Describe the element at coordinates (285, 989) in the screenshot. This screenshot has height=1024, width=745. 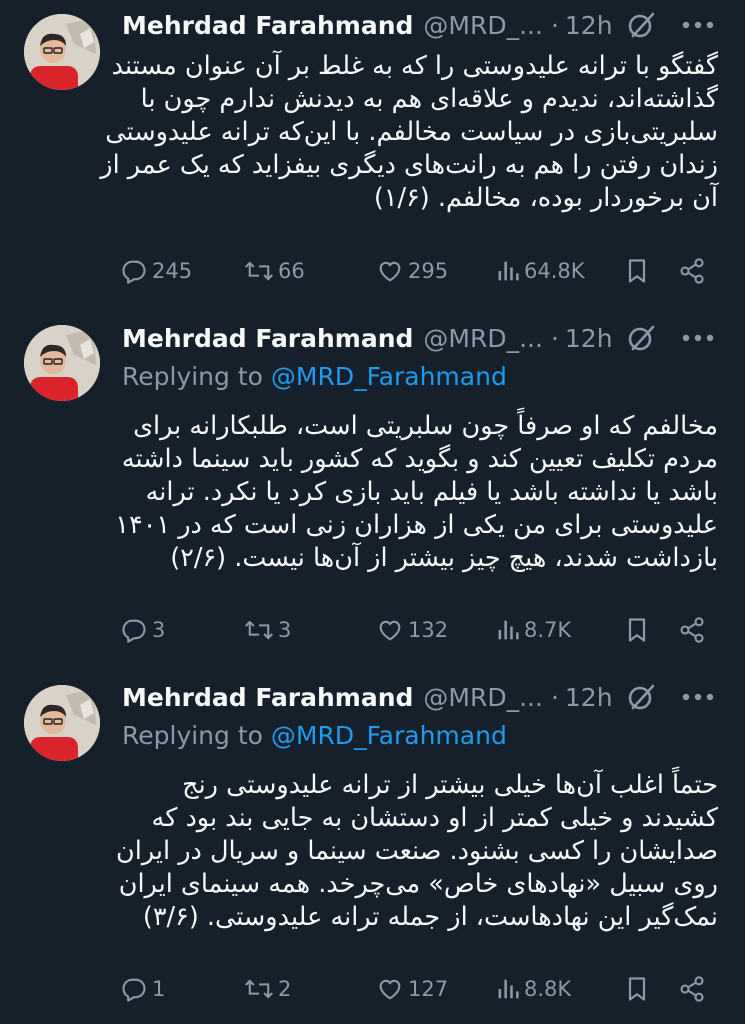
I see `repost-count: 2` at that location.